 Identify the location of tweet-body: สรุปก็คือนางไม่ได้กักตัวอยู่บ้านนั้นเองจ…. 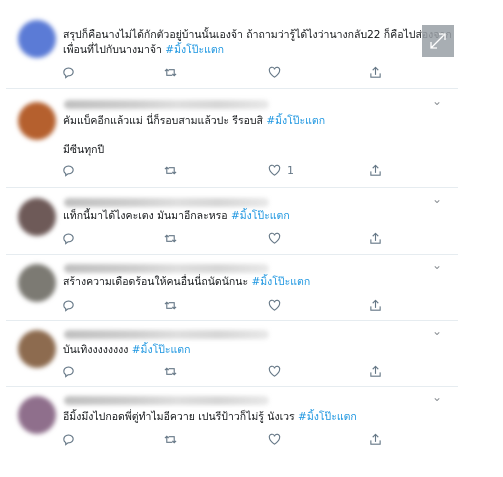
(257, 42).